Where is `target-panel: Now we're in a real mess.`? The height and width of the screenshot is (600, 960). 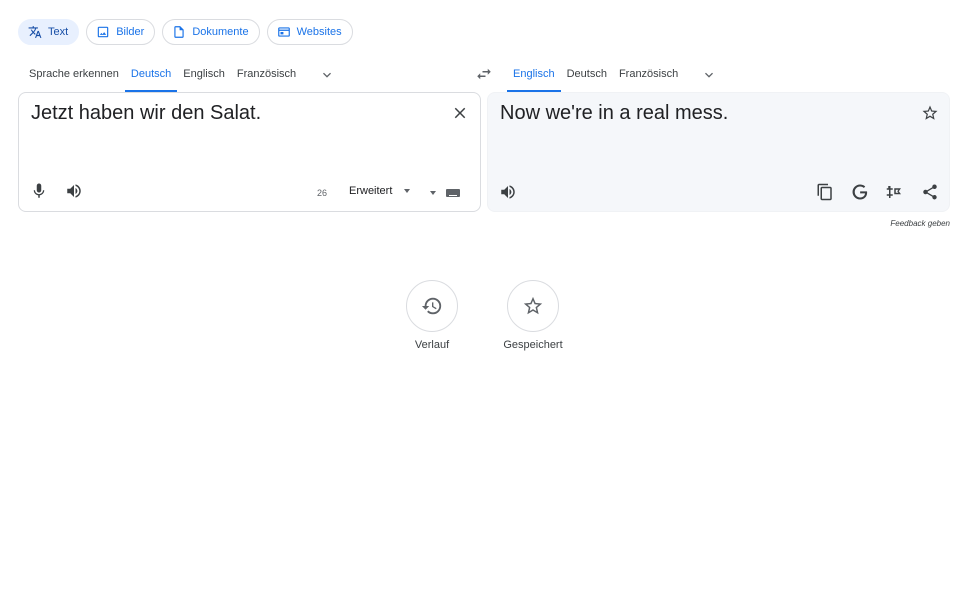 target-panel: Now we're in a real mess. is located at coordinates (718, 152).